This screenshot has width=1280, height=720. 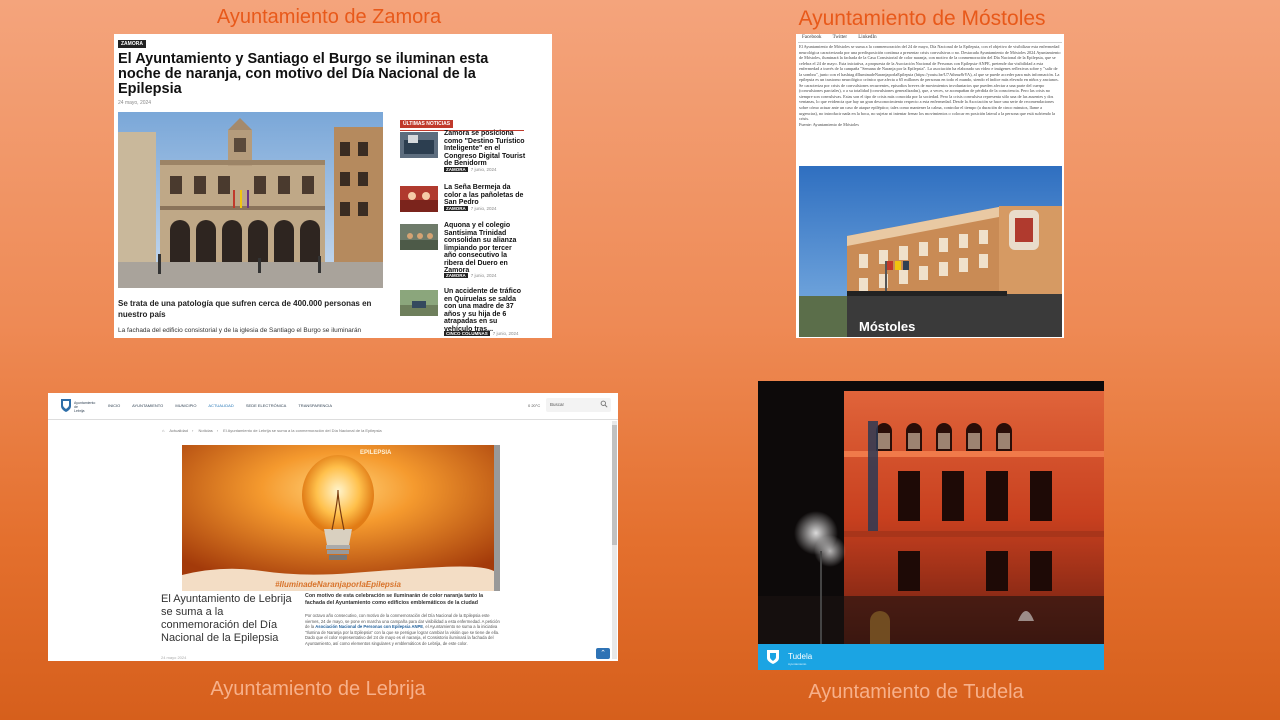 I want to click on caption-lebrija: Ayuntamiento de Lebrija, so click(x=318, y=689).